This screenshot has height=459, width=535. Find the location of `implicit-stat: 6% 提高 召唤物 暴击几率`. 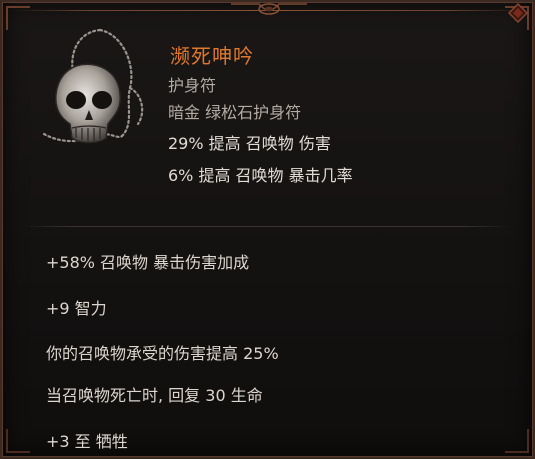

implicit-stat: 6% 提高 召唤物 暴击几率 is located at coordinates (260, 175).